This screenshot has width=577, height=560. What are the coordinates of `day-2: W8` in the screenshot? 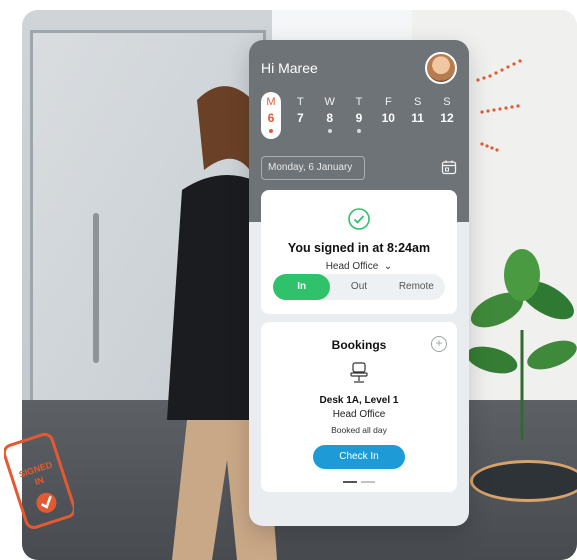 It's located at (330, 117).